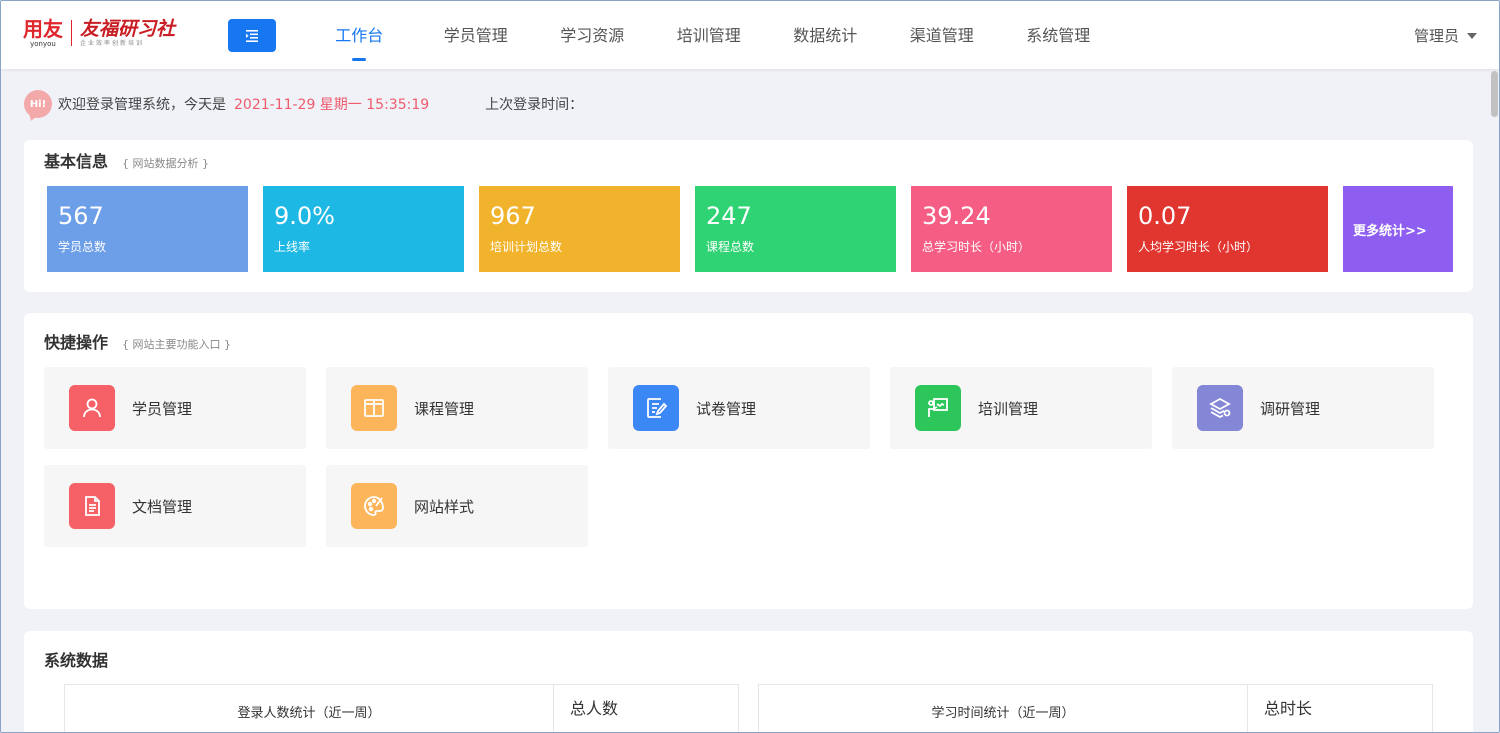 The height and width of the screenshot is (733, 1500). Describe the element at coordinates (1390, 231) in the screenshot. I see `more-stats-label: 更多统计>>` at that location.